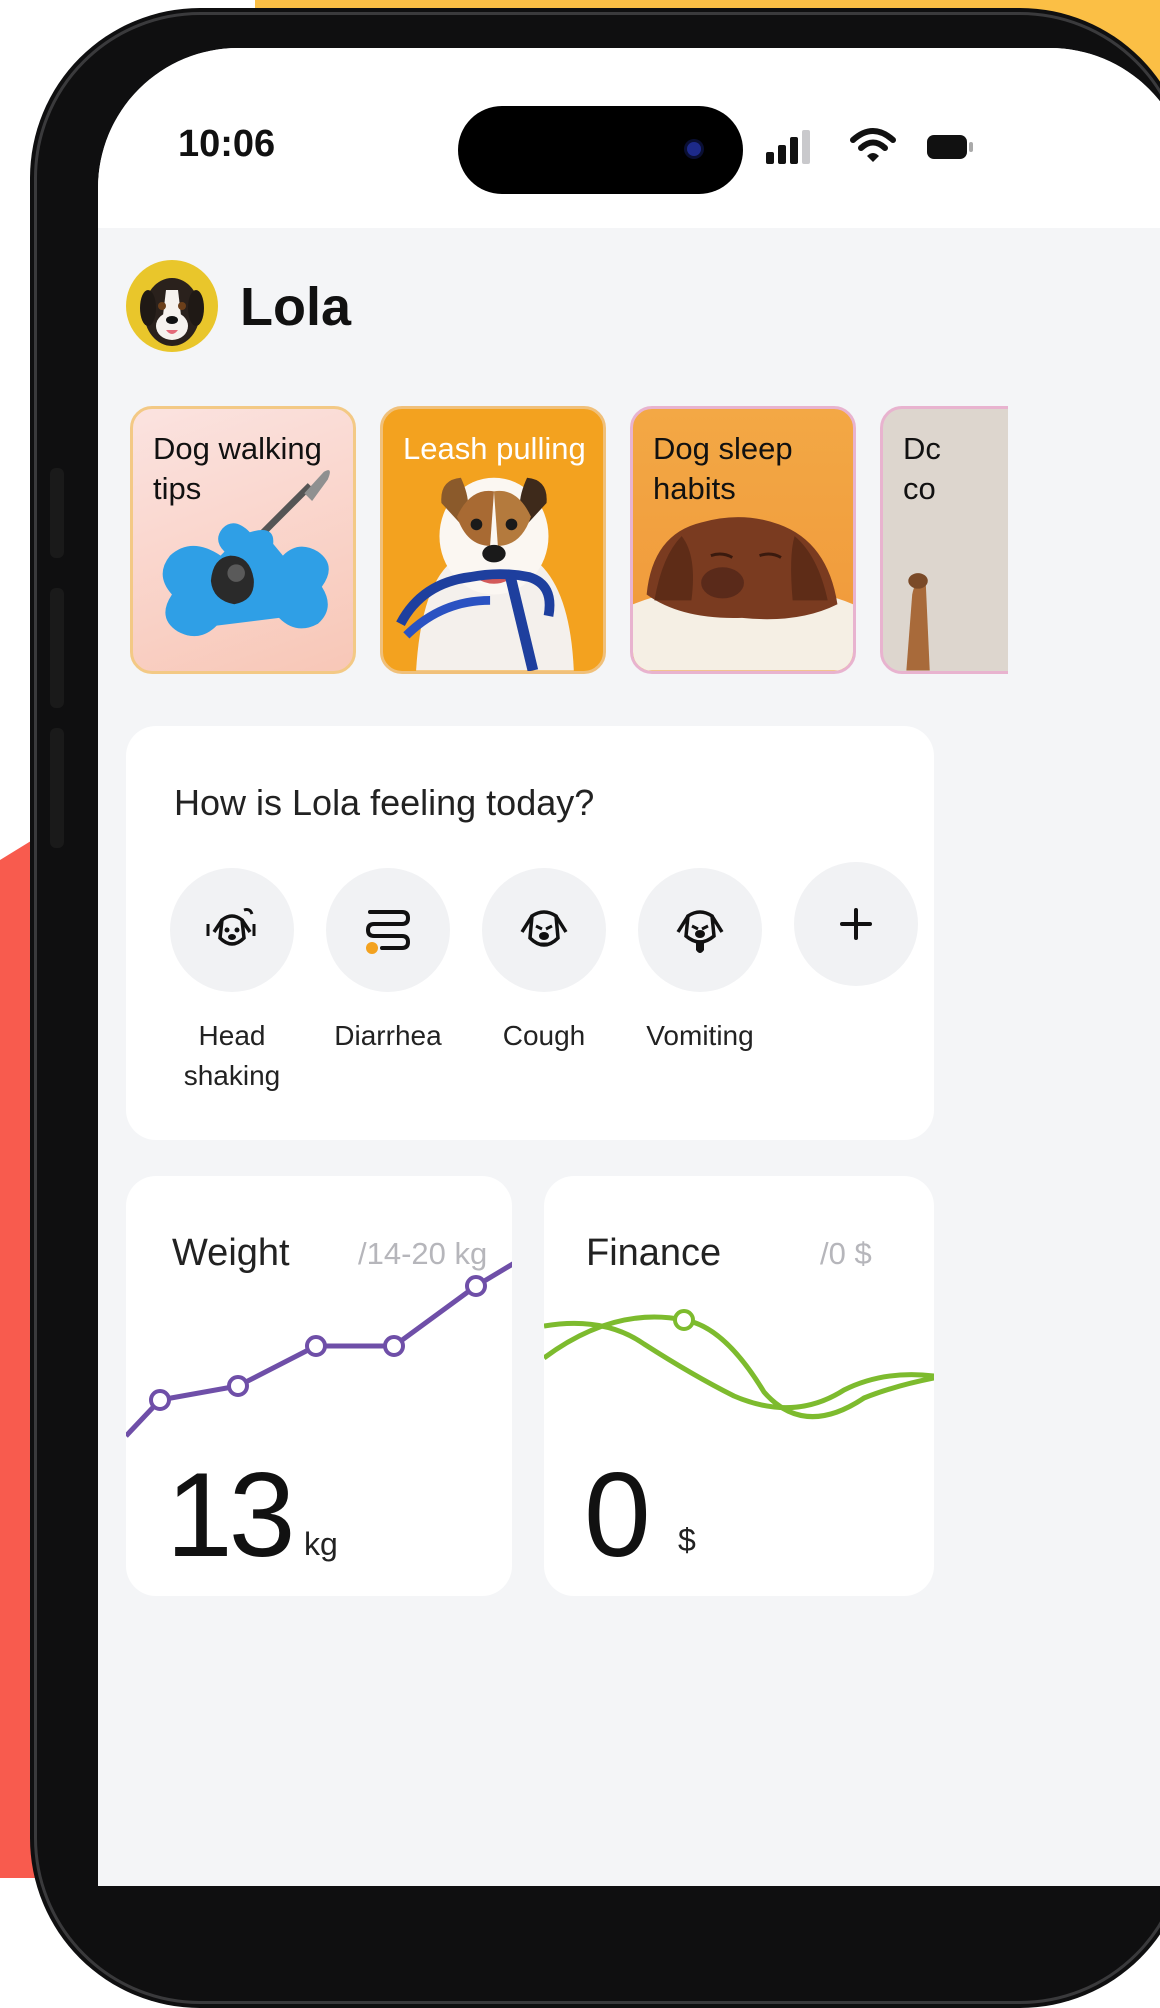  I want to click on tip-card-dog-walking: Dog walking tips, so click(243, 540).